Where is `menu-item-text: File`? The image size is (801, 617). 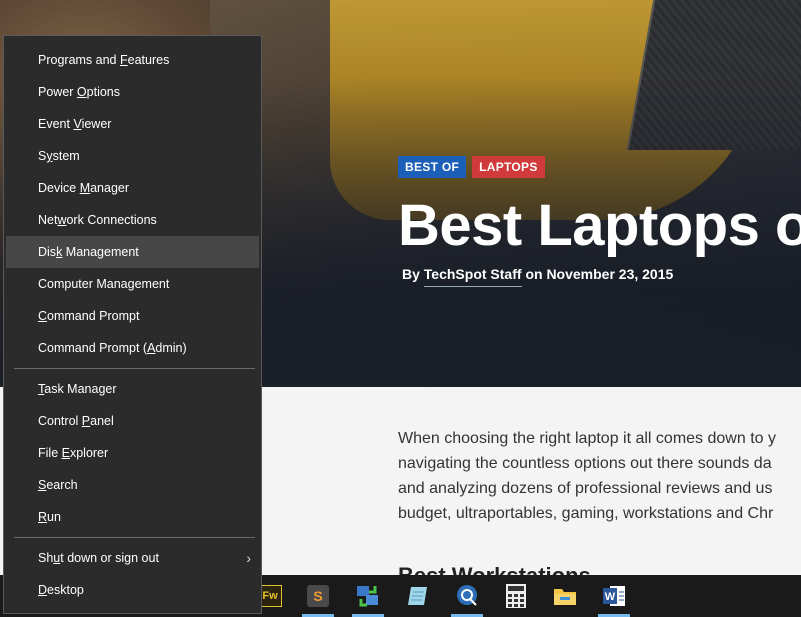 menu-item-text: File is located at coordinates (50, 453).